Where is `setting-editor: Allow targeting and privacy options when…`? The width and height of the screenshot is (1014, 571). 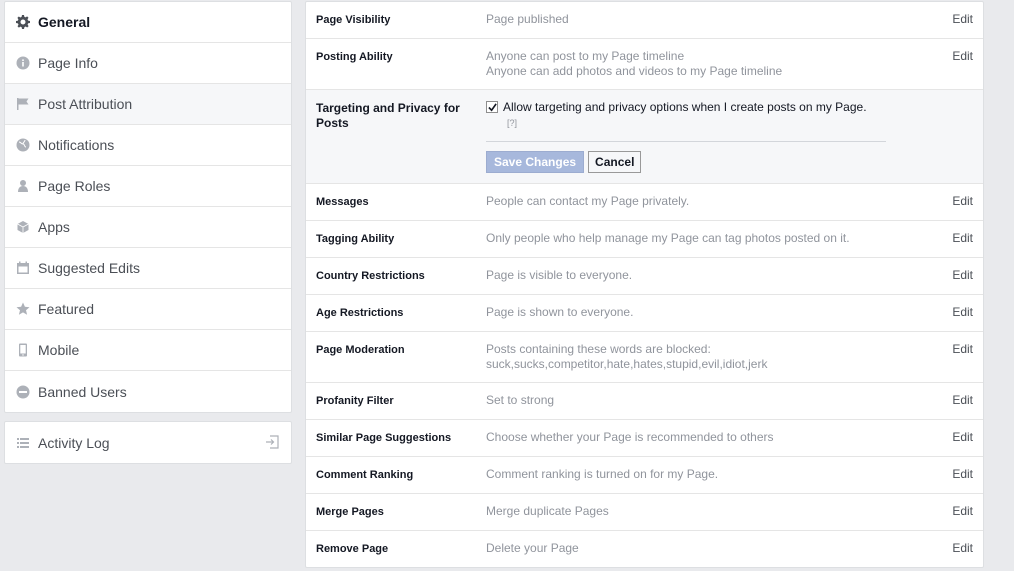
setting-editor: Allow targeting and privacy options when… is located at coordinates (729, 136).